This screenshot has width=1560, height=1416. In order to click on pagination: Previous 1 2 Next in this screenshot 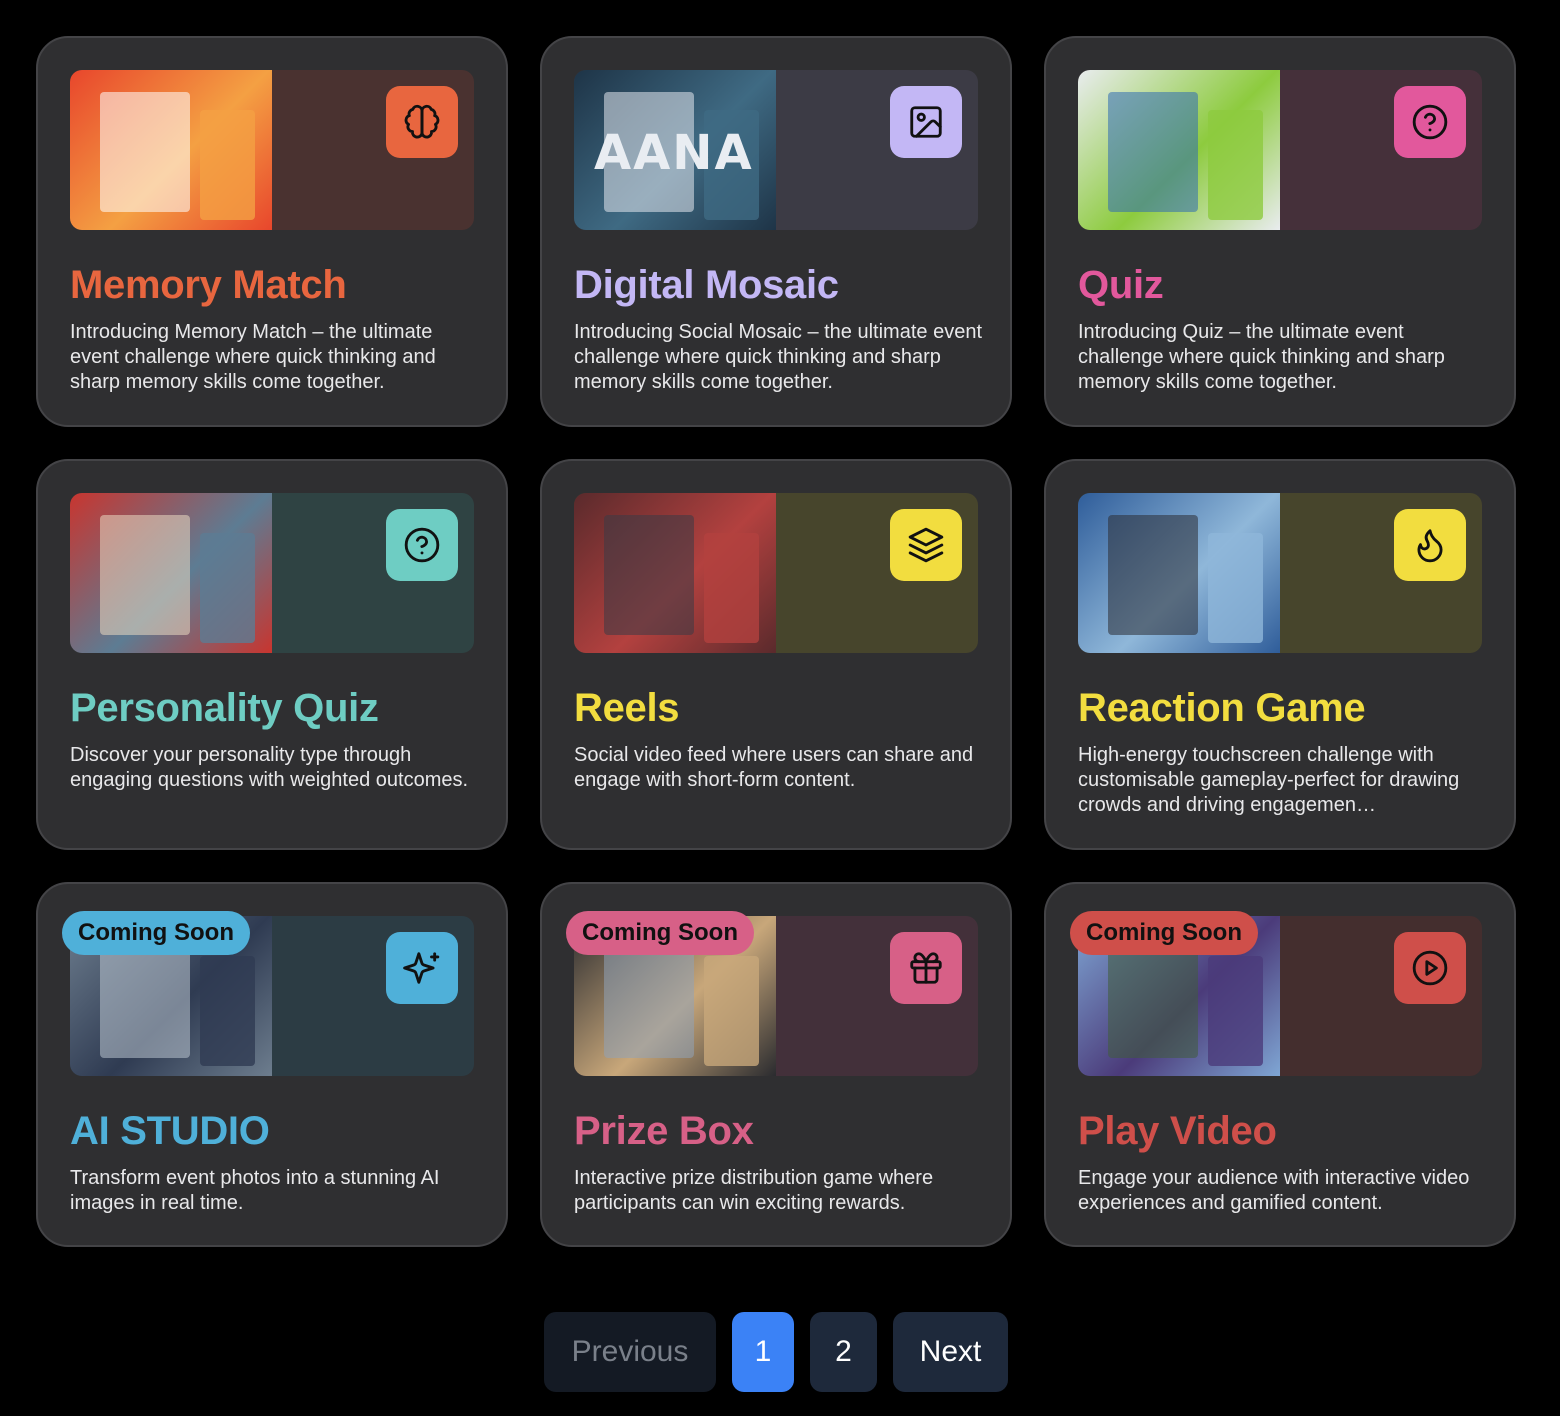, I will do `click(776, 1352)`.